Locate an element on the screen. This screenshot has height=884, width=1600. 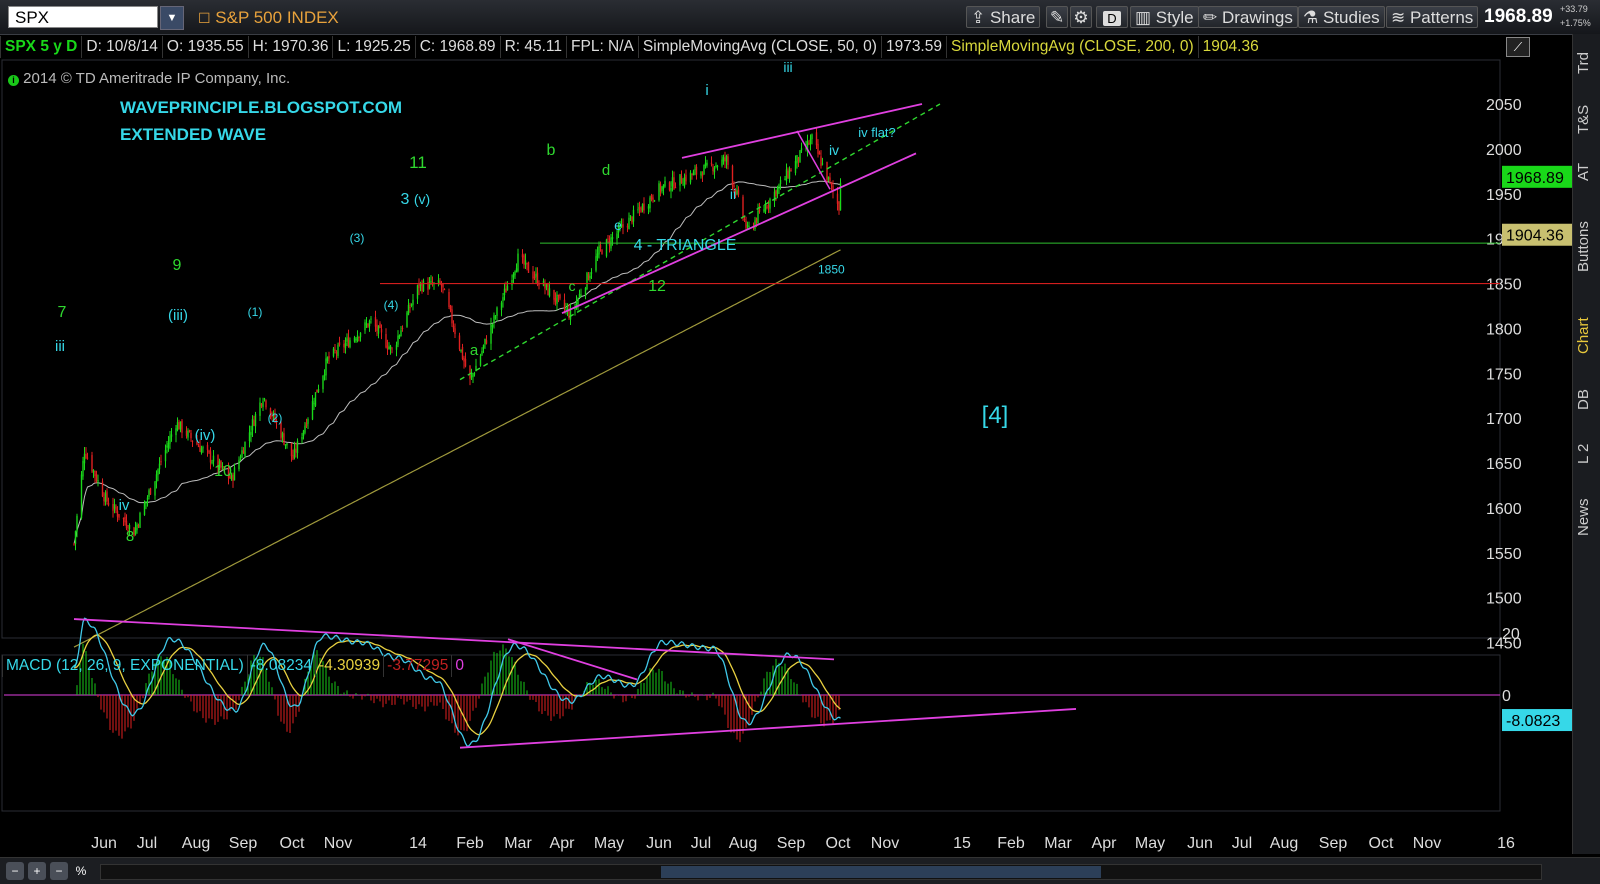
zoom-out-icon: − is located at coordinates (15, 871).